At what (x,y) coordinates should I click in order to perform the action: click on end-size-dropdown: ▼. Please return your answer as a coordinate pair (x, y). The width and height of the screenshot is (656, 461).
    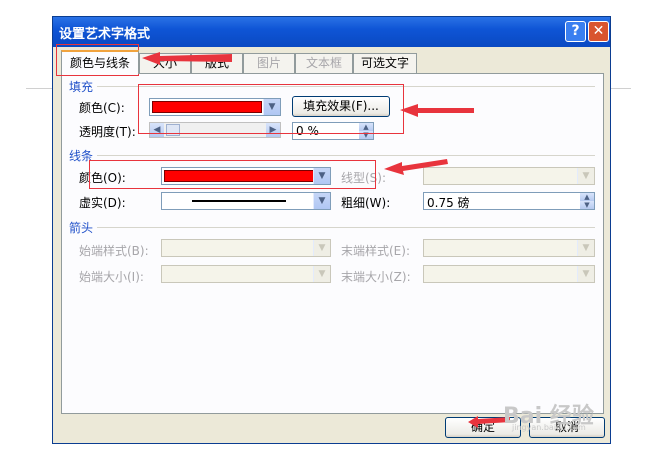
    Looking at the image, I should click on (509, 274).